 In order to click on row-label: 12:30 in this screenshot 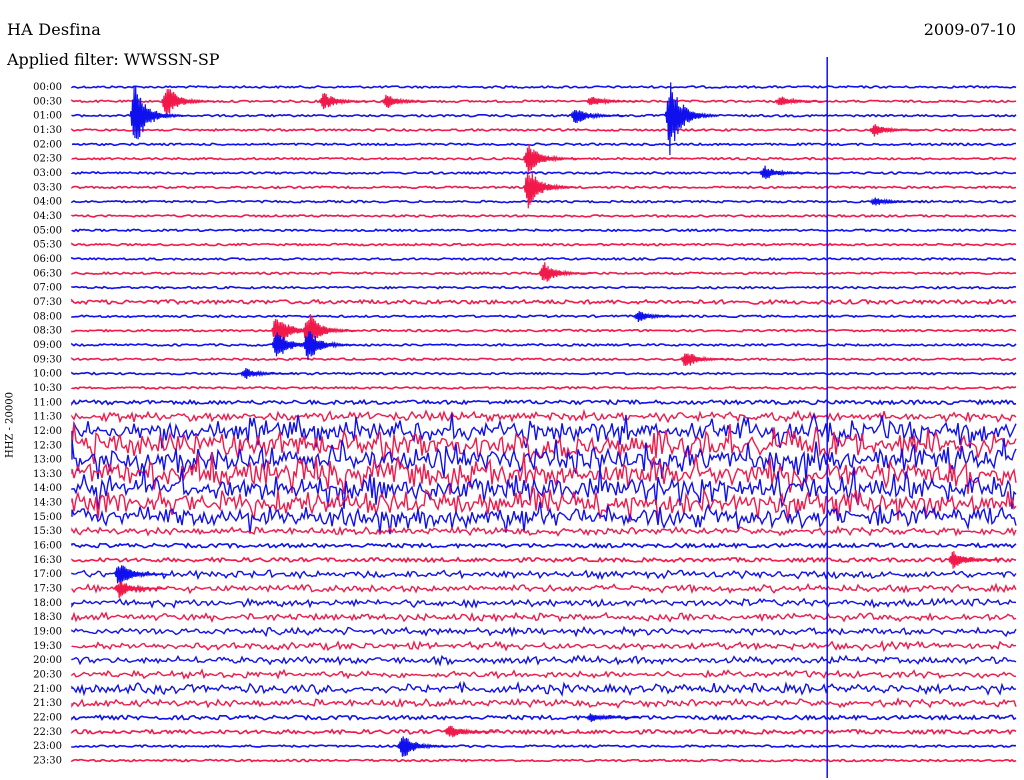, I will do `click(47, 445)`.